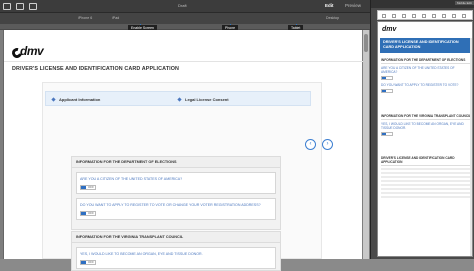 This screenshot has height=271, width=474. I want to click on step-label: Legal License Consent, so click(207, 99).